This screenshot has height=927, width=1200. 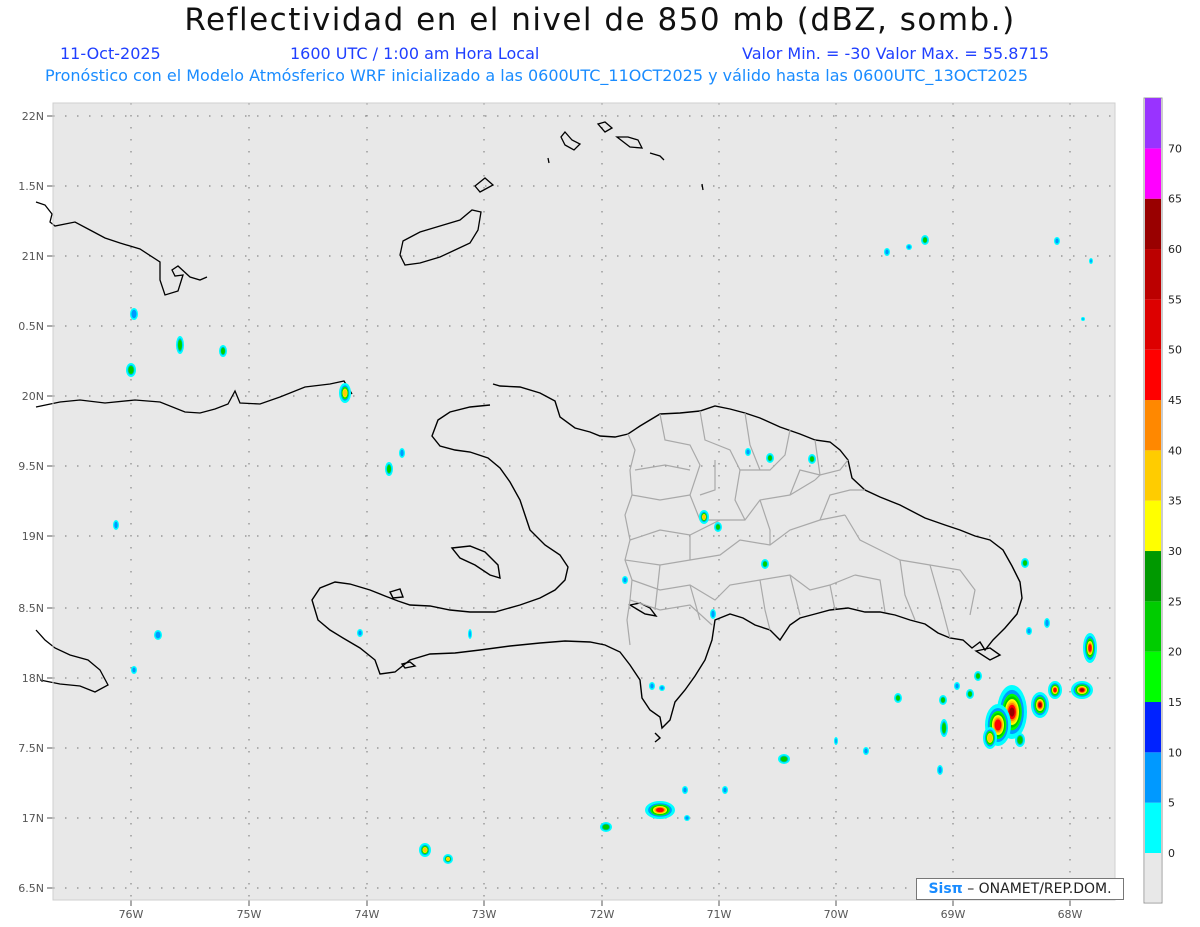 I want to click on lat-tick-label: 0.5N, so click(x=31, y=326).